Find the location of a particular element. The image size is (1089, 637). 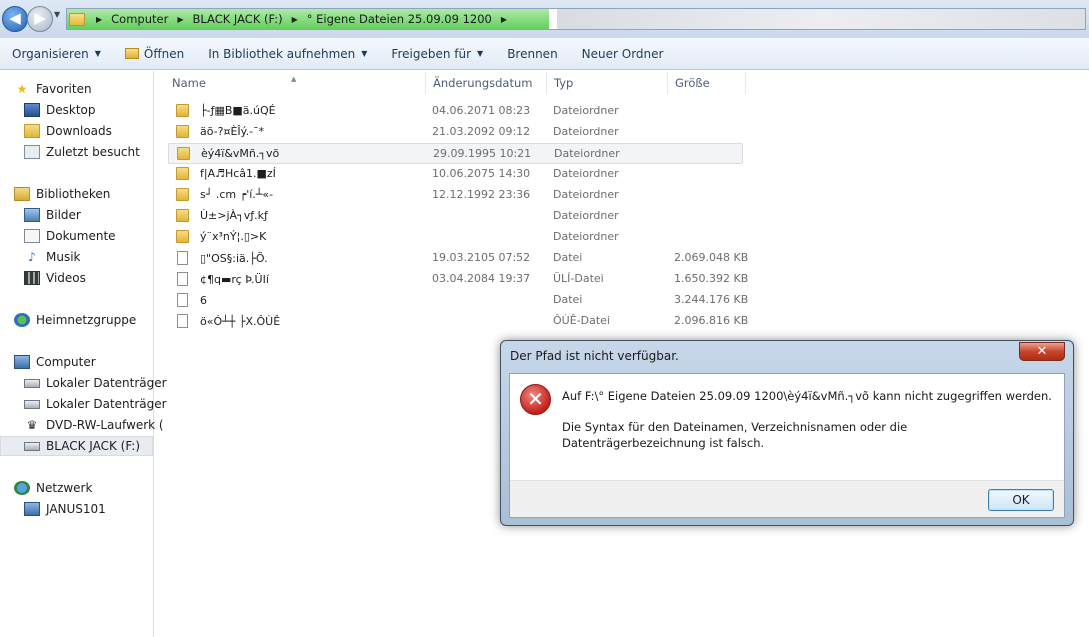

back-button: ◀ is located at coordinates (15, 19).